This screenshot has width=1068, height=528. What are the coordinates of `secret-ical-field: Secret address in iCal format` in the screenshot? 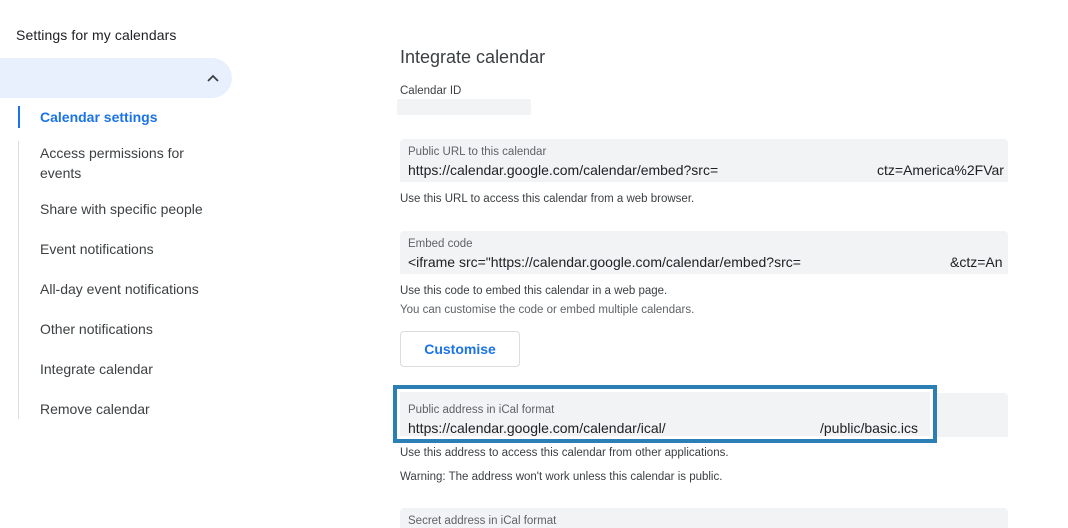 It's located at (704, 518).